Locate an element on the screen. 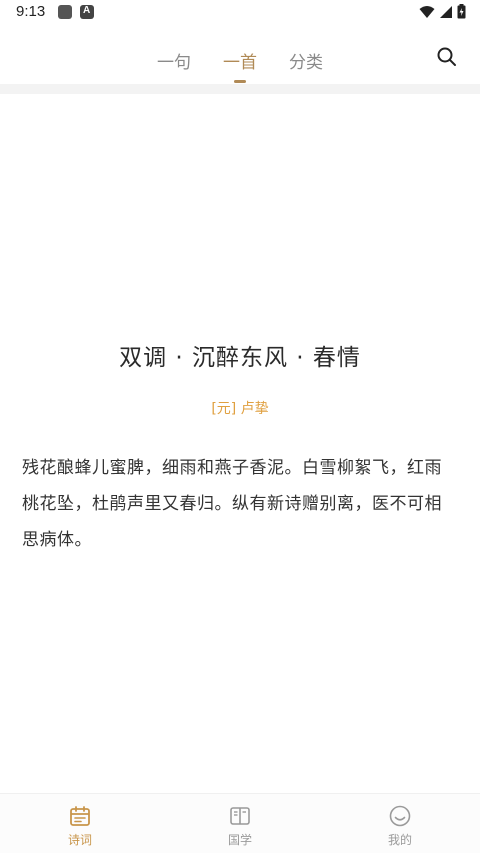  tab-sentence: 一句 is located at coordinates (174, 60).